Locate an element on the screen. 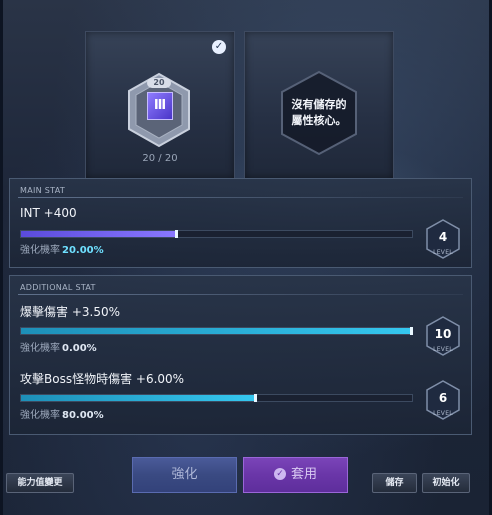 The width and height of the screenshot is (492, 515). main-stat-title: MAIN STAT is located at coordinates (43, 190).